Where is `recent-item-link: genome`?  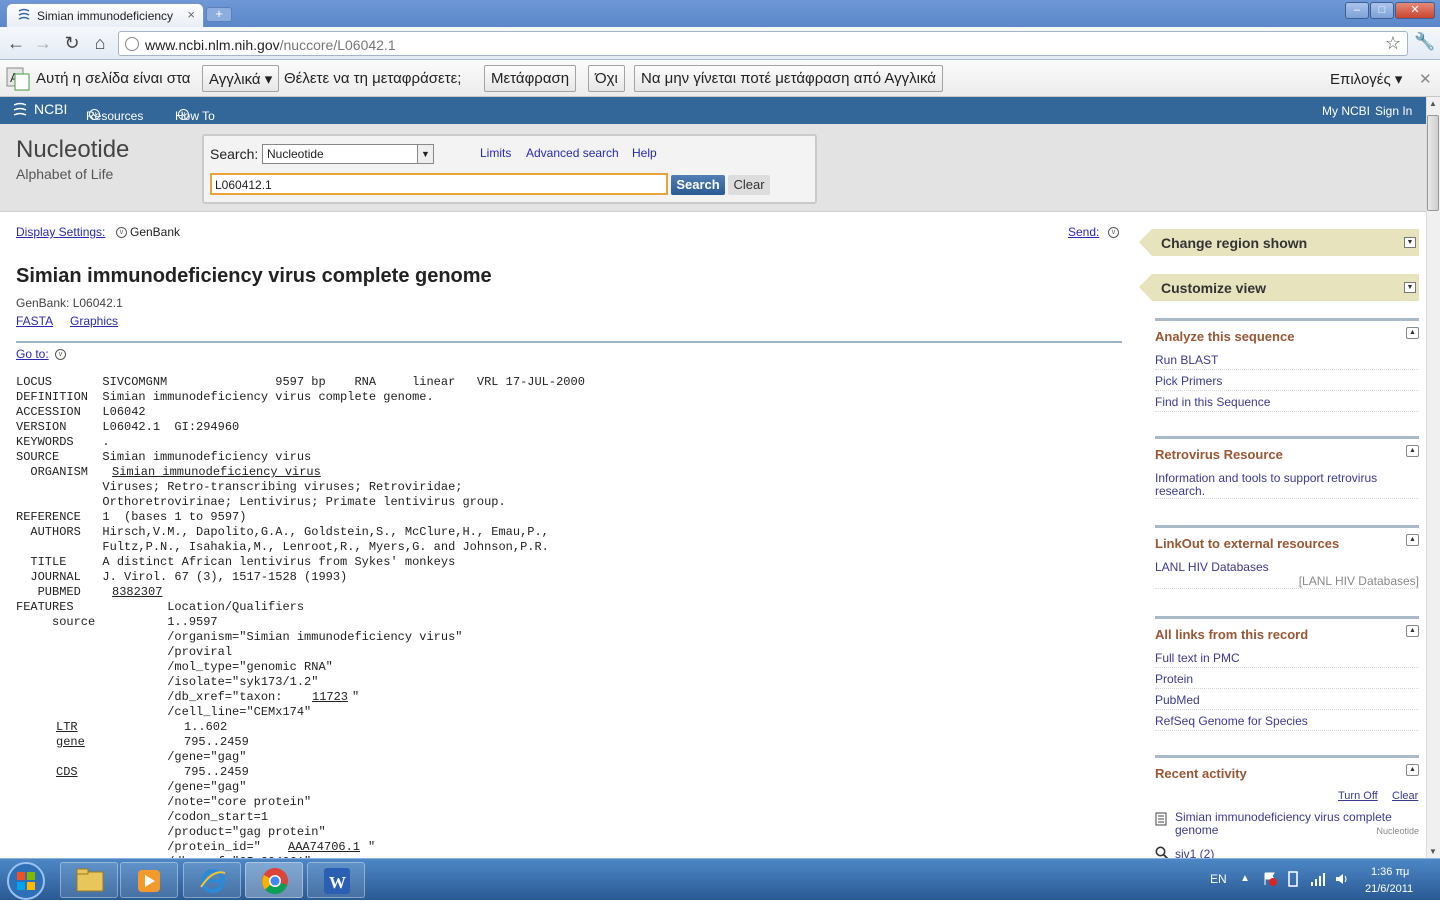 recent-item-link: genome is located at coordinates (1196, 830).